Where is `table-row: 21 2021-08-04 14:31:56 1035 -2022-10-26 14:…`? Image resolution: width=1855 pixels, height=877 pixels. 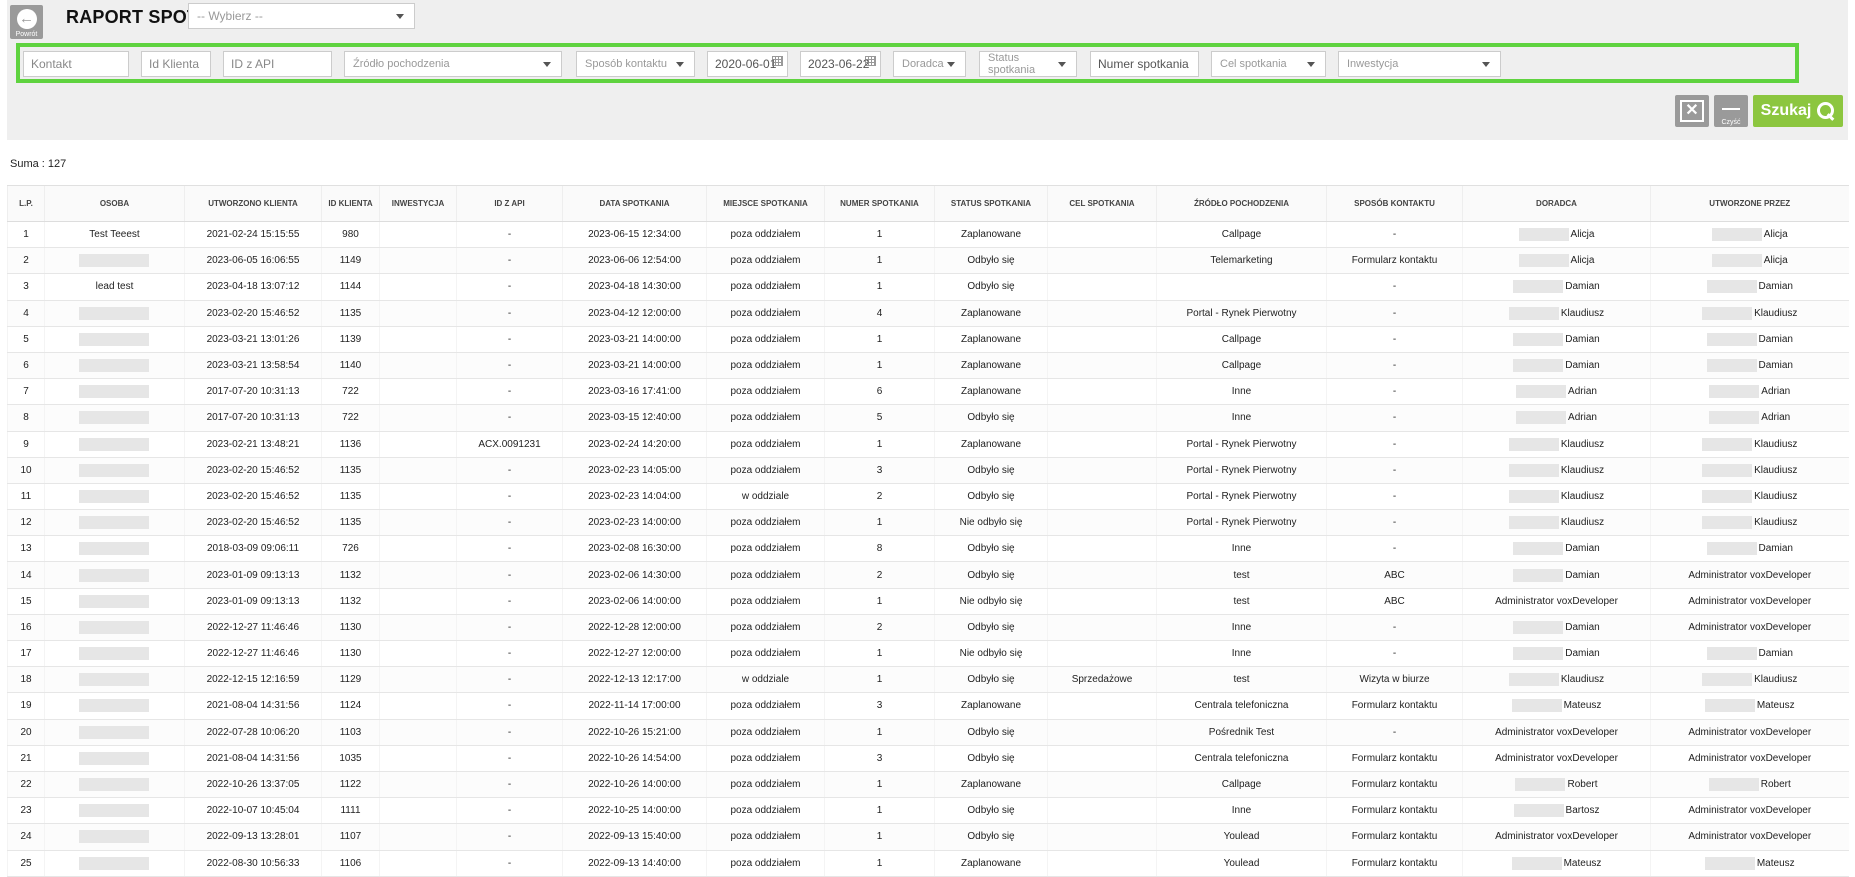
table-row: 21 2021-08-04 14:31:56 1035 -2022-10-26 14:… is located at coordinates (928, 758).